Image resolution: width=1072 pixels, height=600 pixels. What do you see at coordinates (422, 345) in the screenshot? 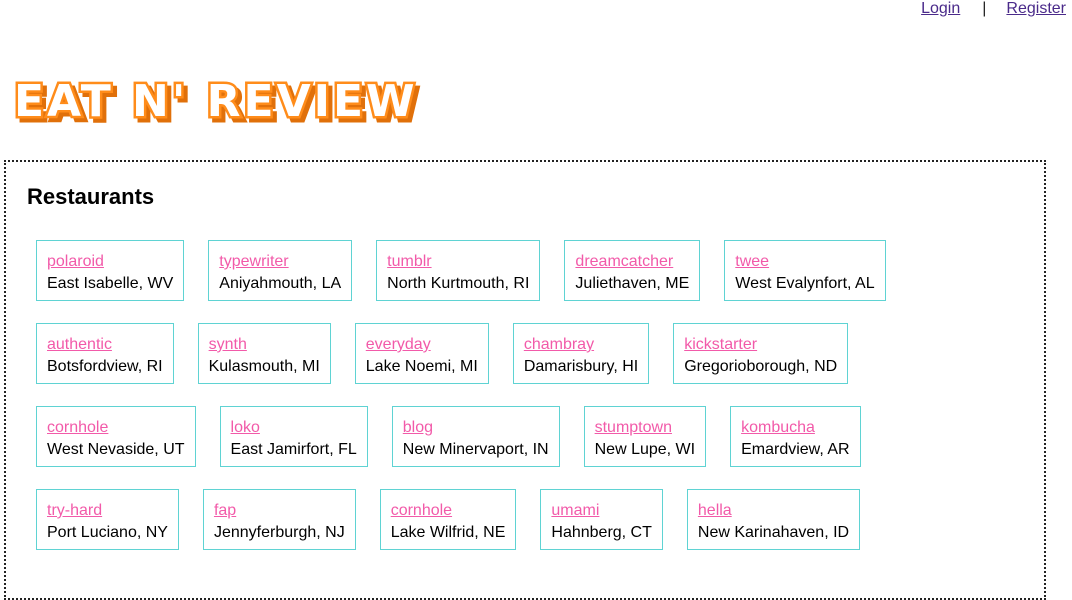
I see `restaurant-name-link: everyday` at bounding box center [422, 345].